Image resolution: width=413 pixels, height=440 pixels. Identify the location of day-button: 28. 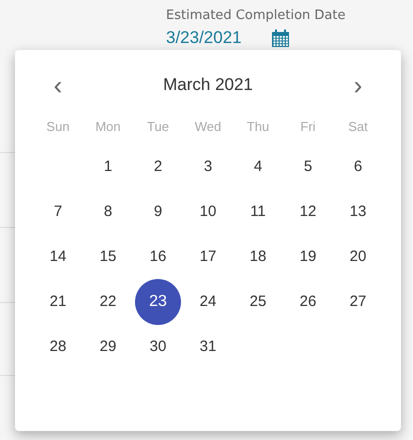
(58, 347).